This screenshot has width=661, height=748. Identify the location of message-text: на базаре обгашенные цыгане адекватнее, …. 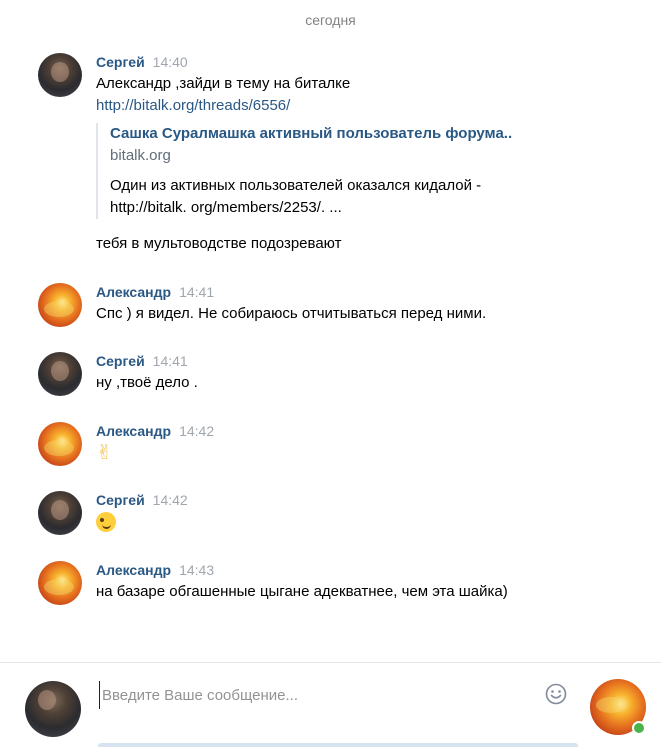
(302, 591).